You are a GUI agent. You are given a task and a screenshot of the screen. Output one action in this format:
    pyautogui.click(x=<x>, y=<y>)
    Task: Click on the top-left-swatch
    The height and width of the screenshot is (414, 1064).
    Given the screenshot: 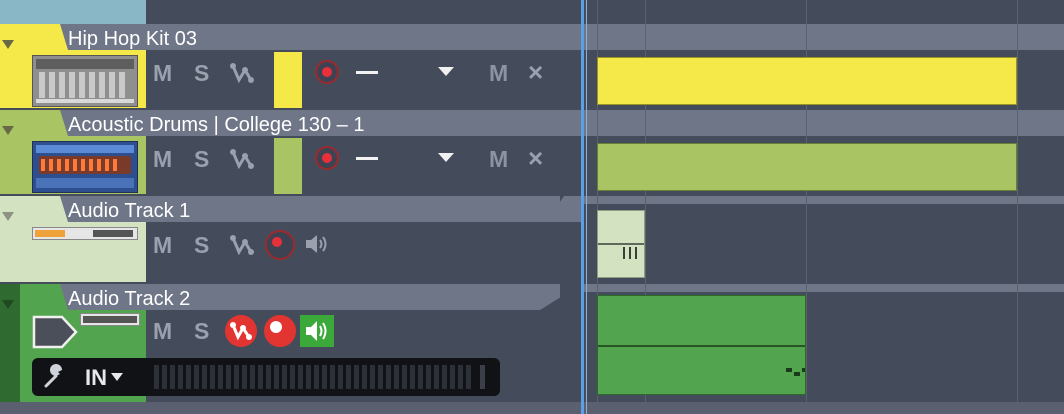 What is the action you would take?
    pyautogui.click(x=73, y=12)
    